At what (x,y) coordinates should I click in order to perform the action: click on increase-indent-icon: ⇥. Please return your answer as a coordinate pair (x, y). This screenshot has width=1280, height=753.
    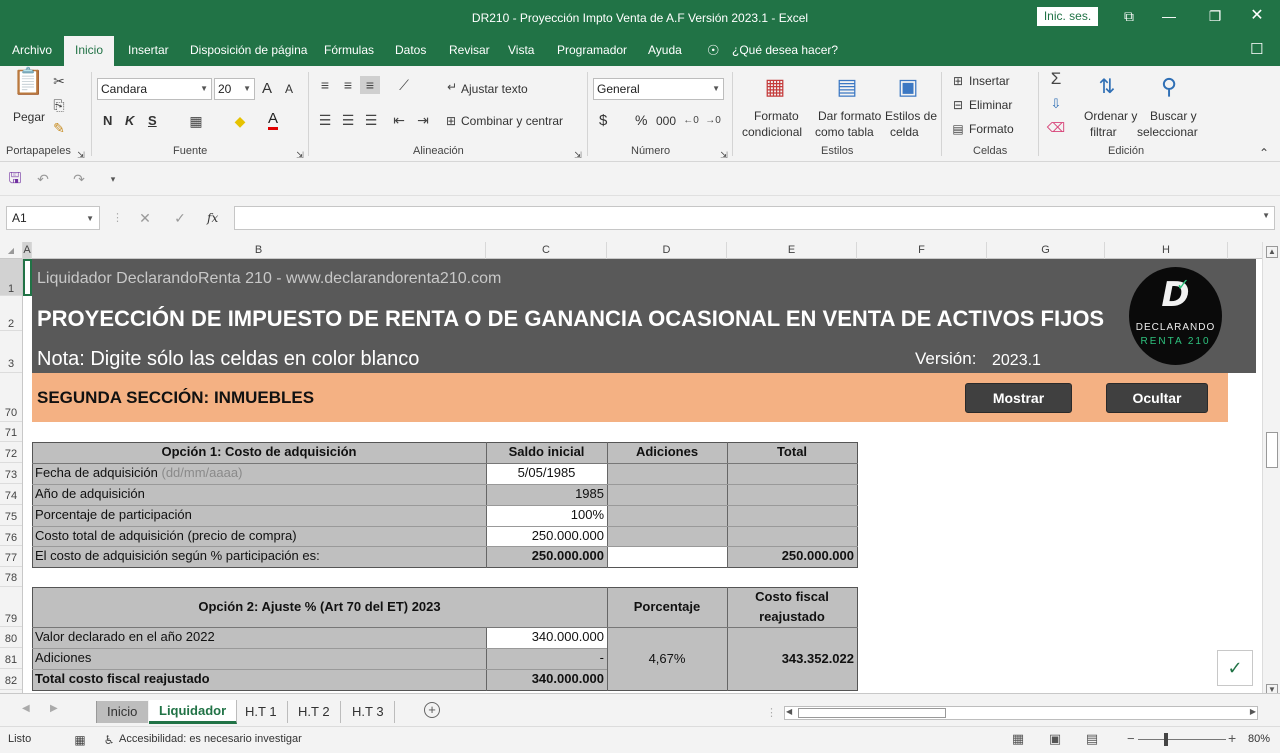
    Looking at the image, I should click on (423, 120).